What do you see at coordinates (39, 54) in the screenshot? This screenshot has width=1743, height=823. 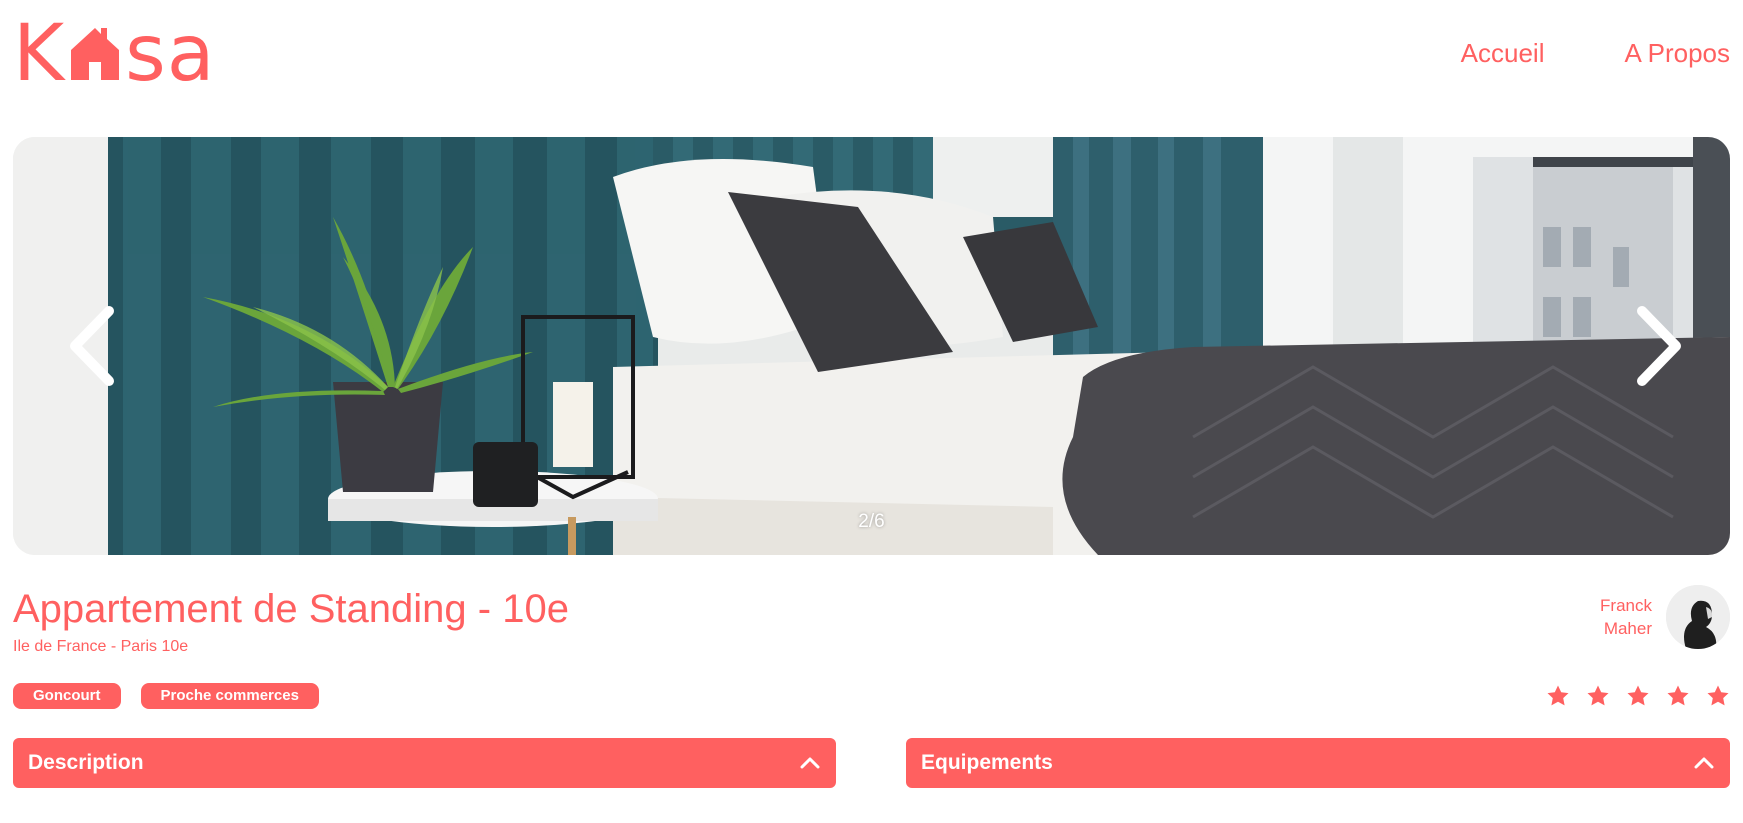 I see `logo-letter-k: K` at bounding box center [39, 54].